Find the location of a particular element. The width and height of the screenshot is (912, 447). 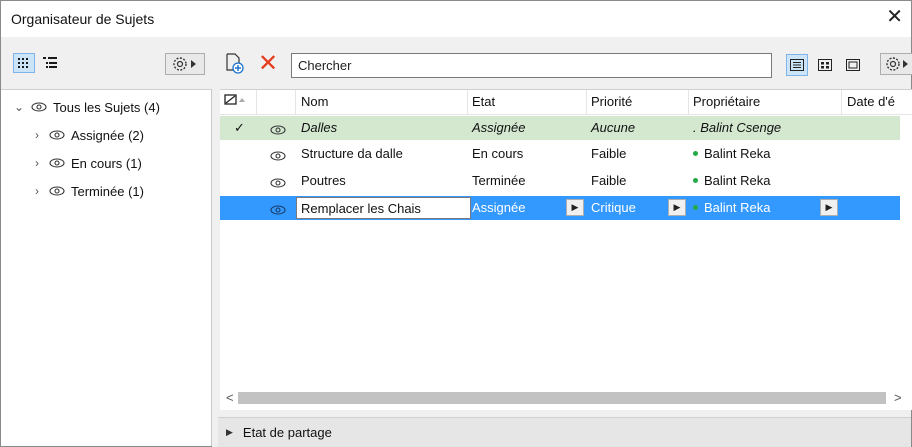

cell-status: Terminée is located at coordinates (499, 180).